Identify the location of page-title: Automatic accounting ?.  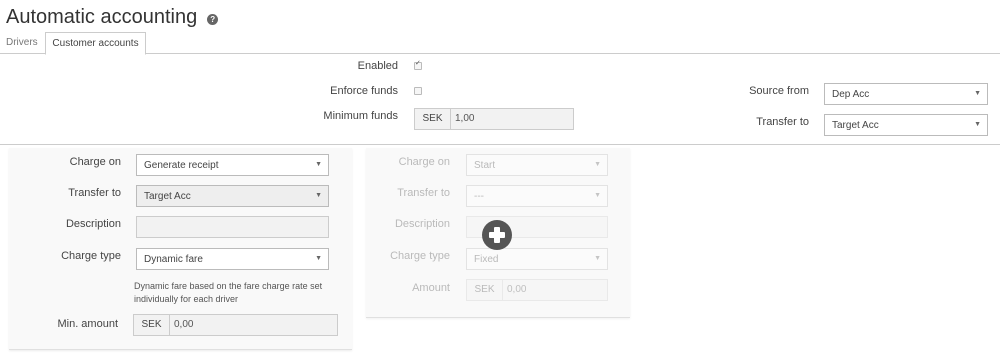
(112, 17).